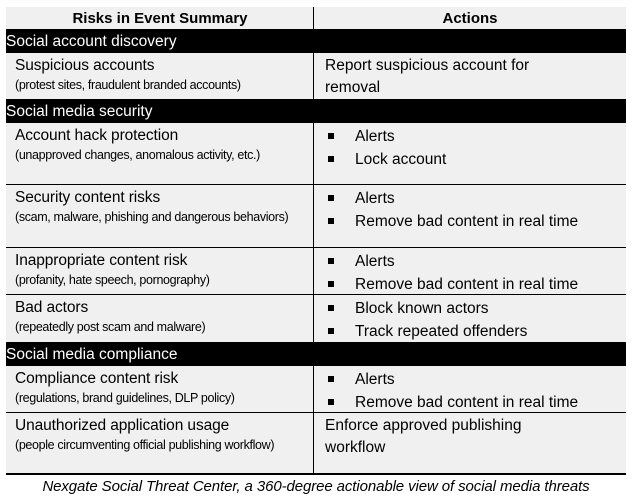 This screenshot has width=632, height=503. Describe the element at coordinates (52, 307) in the screenshot. I see `risk-title: Bad actors` at that location.